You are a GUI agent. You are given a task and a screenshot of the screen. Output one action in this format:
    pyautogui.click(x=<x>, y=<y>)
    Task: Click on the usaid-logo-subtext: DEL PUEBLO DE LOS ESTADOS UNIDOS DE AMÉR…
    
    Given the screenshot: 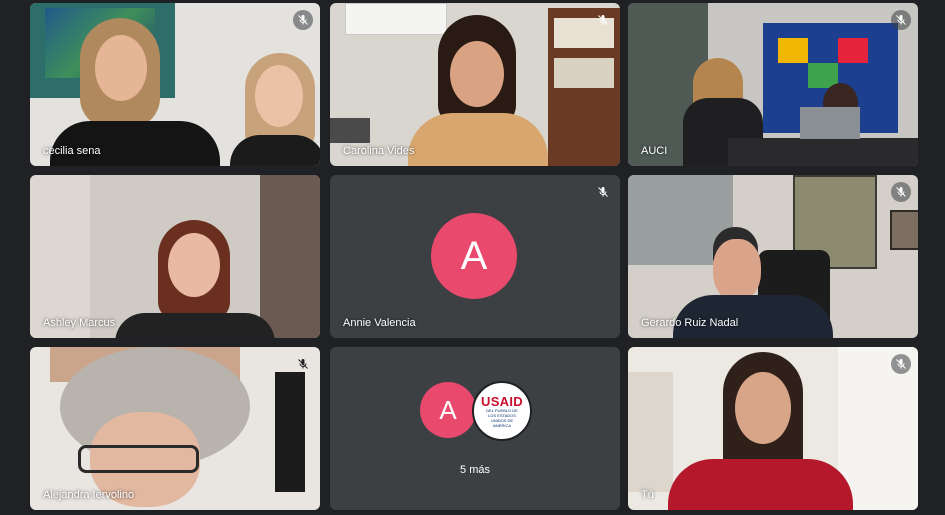 What is the action you would take?
    pyautogui.click(x=502, y=417)
    